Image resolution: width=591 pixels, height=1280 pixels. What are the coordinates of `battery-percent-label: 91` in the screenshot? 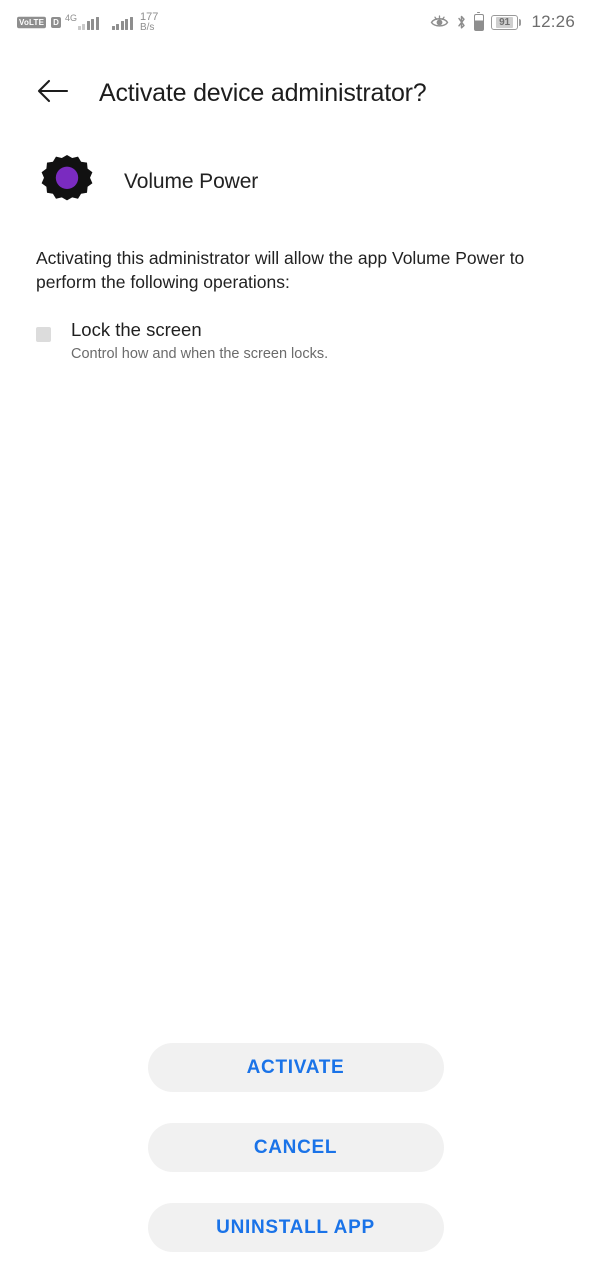 It's located at (504, 22).